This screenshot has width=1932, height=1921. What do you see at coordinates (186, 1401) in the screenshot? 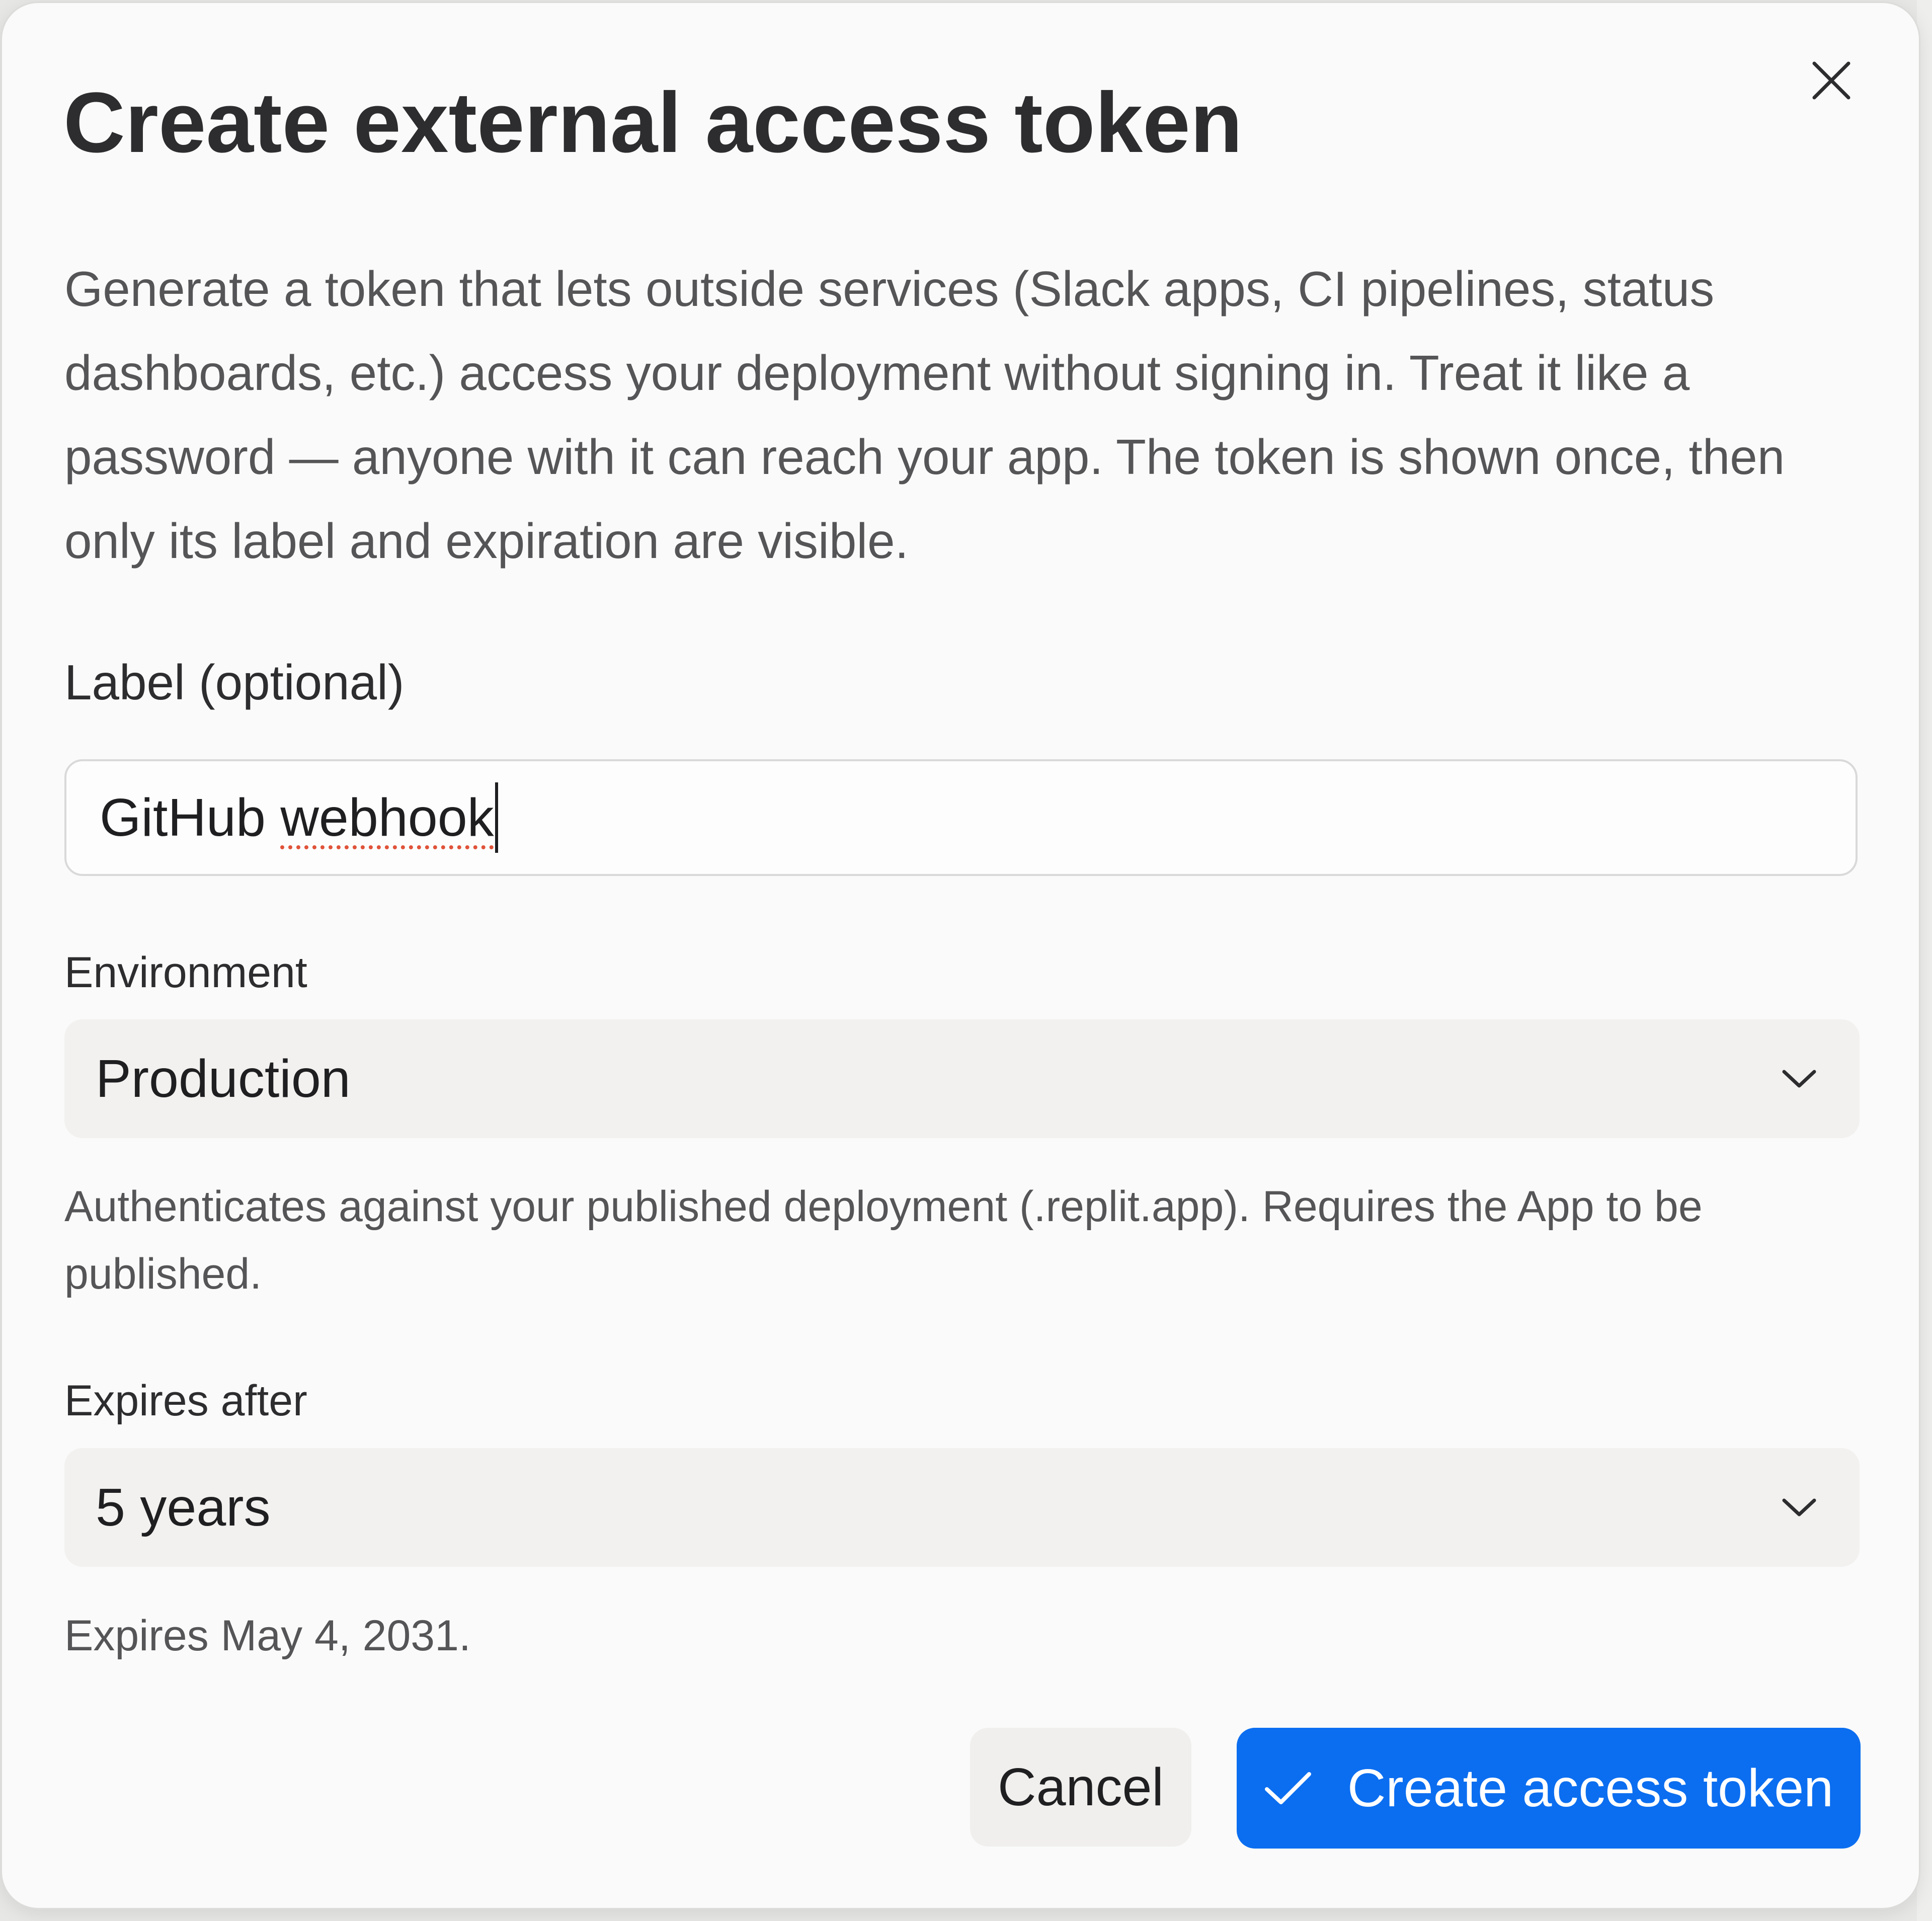
I see `expires-after-label: Expires after` at bounding box center [186, 1401].